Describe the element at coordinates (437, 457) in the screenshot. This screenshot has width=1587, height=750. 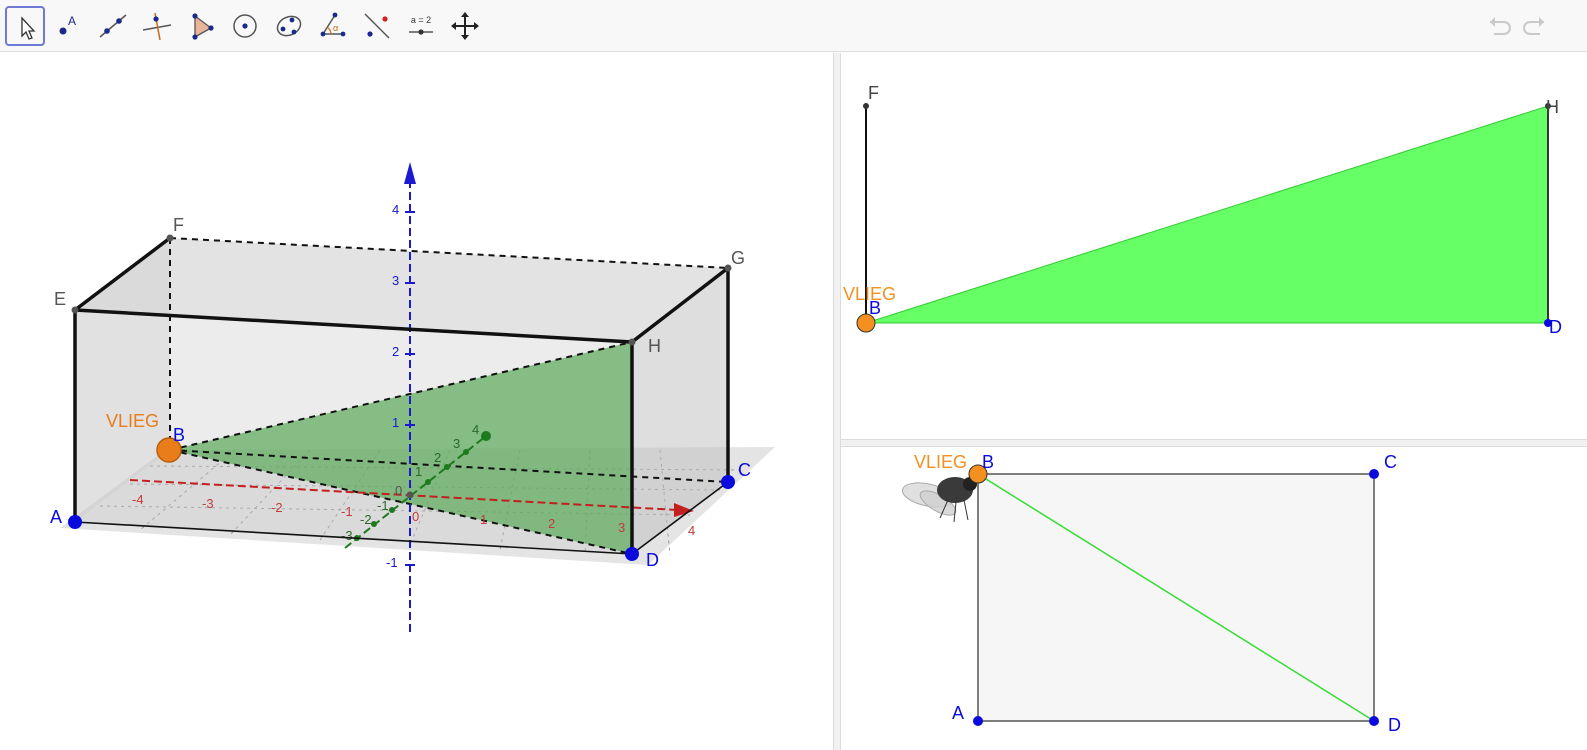
I see `y-tick-label: 2` at that location.